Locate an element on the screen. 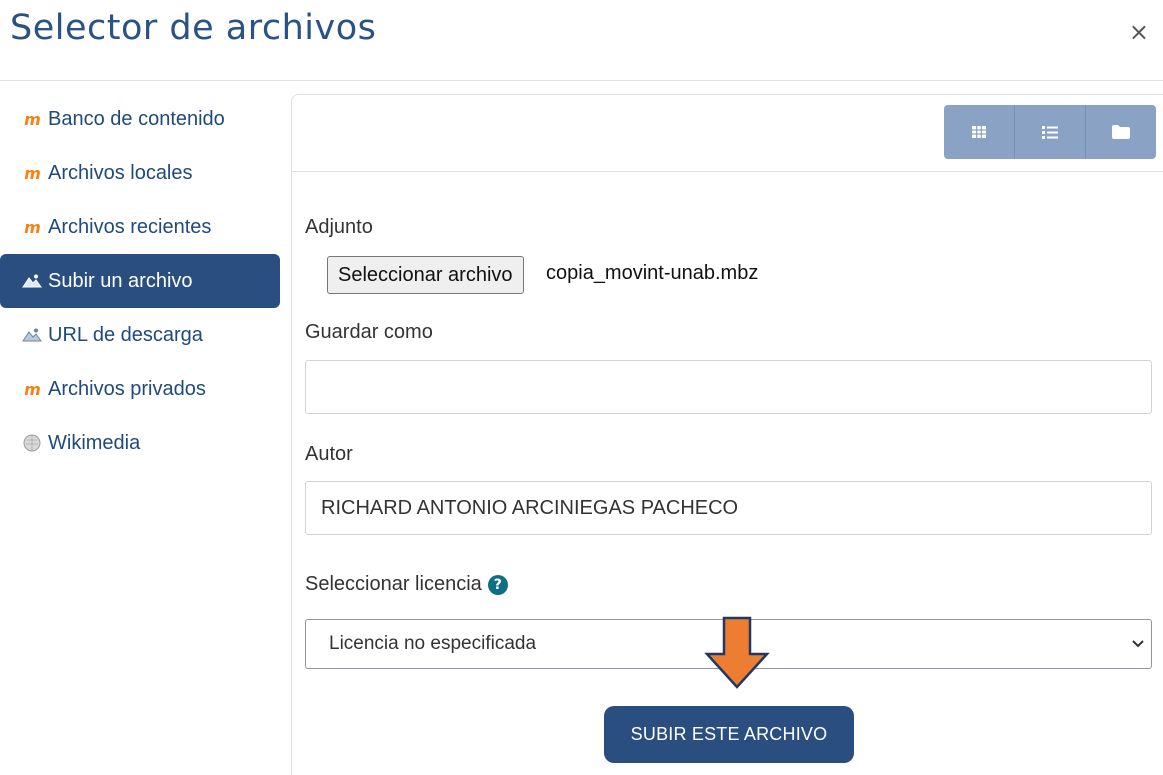  upload-this-file-button: SUBIR ESTE ARCHIVO is located at coordinates (729, 734).